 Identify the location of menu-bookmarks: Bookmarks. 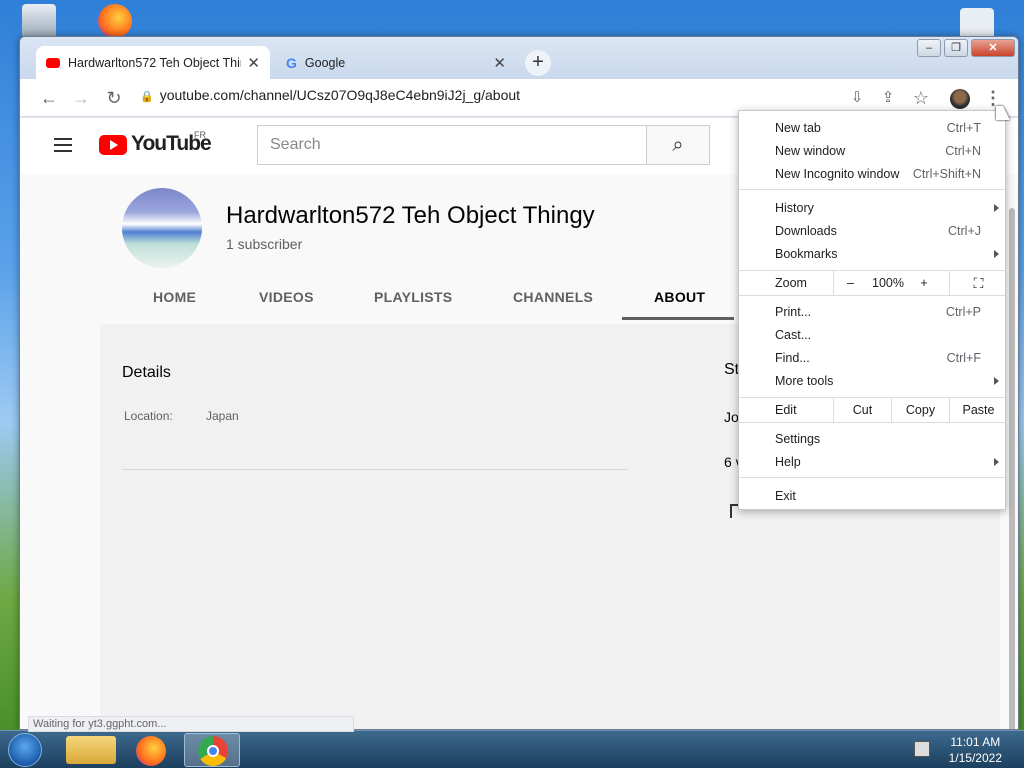
(806, 254).